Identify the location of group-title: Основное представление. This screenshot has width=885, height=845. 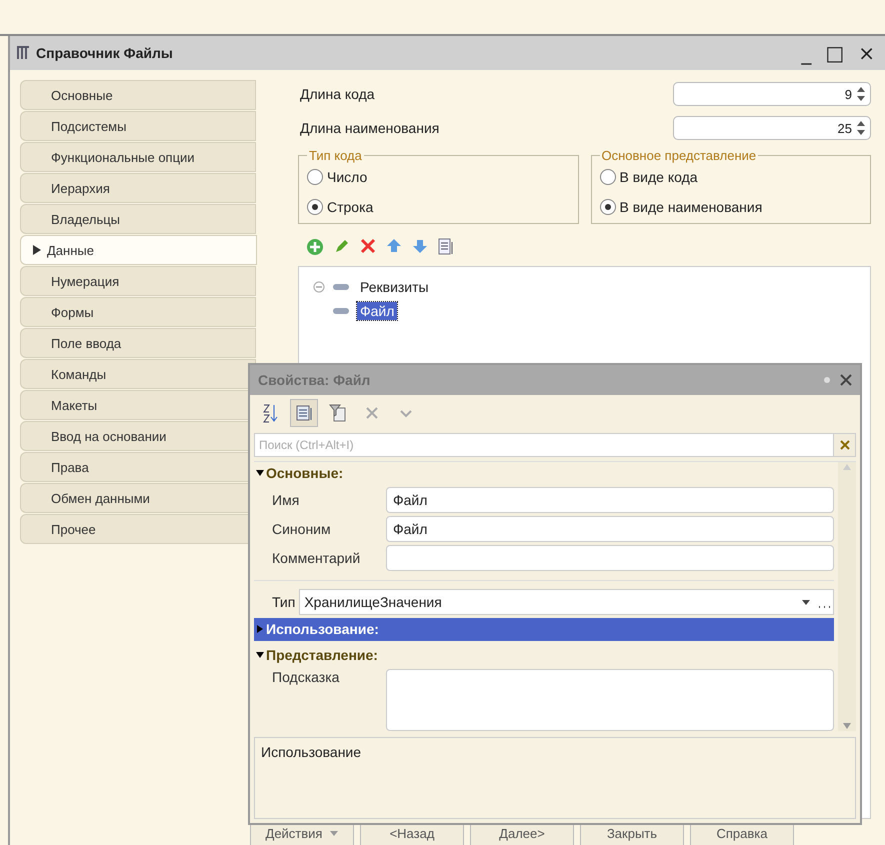
(679, 155).